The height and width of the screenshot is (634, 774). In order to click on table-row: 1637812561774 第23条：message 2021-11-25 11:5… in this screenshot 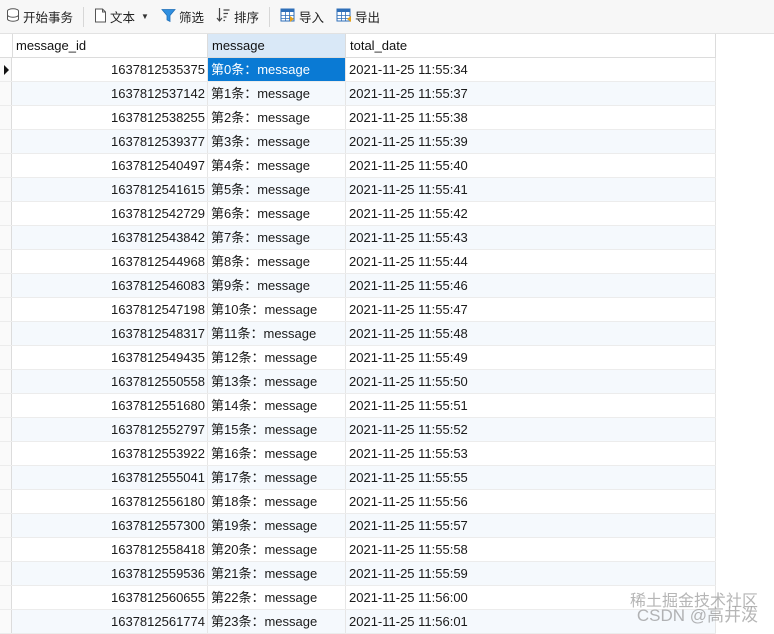, I will do `click(358, 622)`.